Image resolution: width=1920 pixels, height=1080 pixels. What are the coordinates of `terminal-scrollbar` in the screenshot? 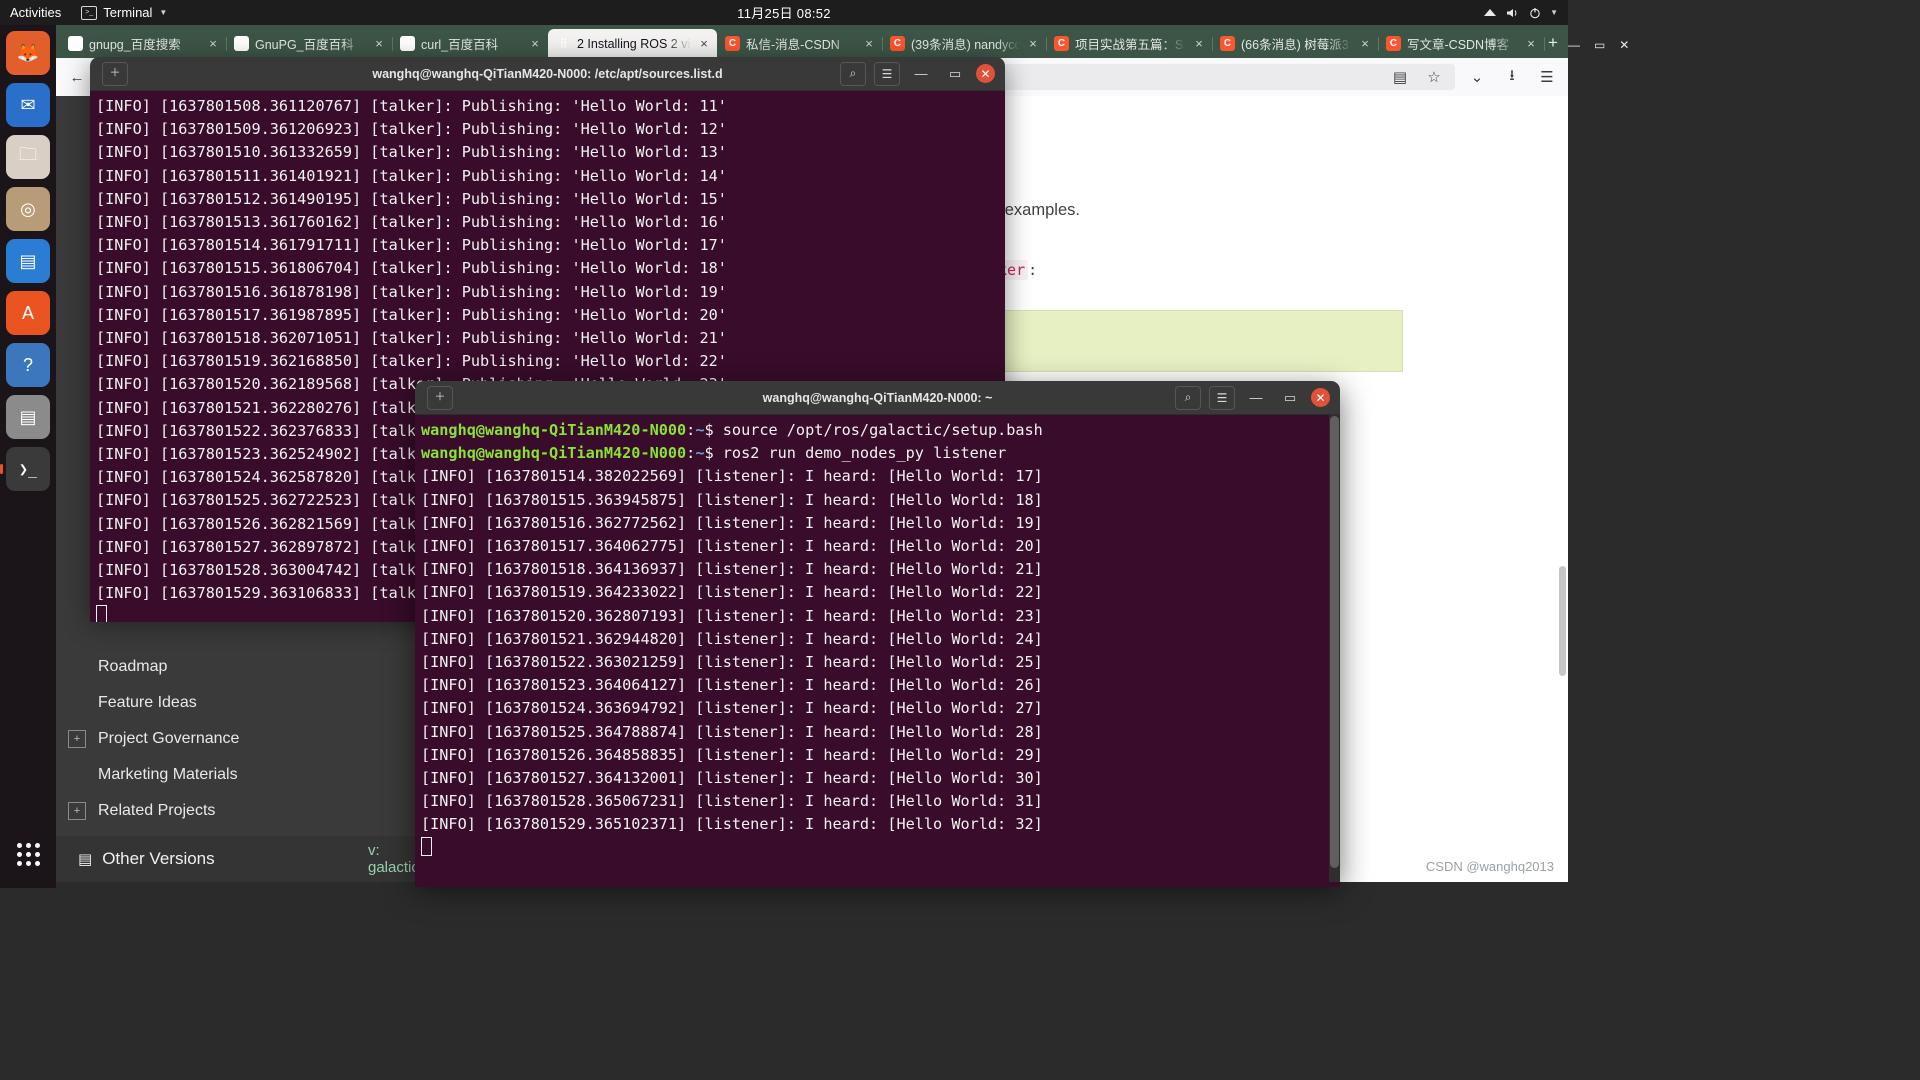 It's located at (1334, 648).